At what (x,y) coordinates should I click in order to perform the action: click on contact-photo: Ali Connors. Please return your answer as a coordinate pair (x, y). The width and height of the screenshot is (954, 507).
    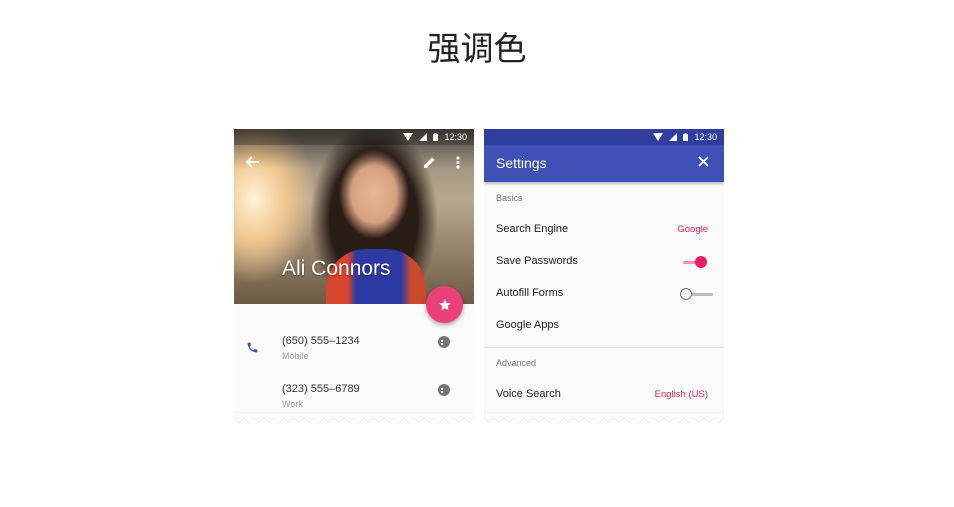
    Looking at the image, I should click on (354, 216).